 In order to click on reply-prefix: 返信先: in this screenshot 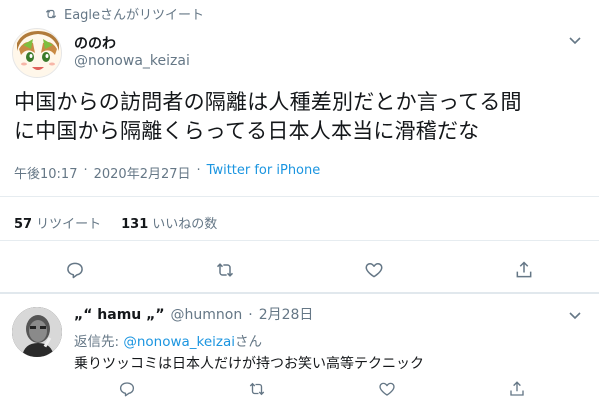, I will do `click(99, 342)`.